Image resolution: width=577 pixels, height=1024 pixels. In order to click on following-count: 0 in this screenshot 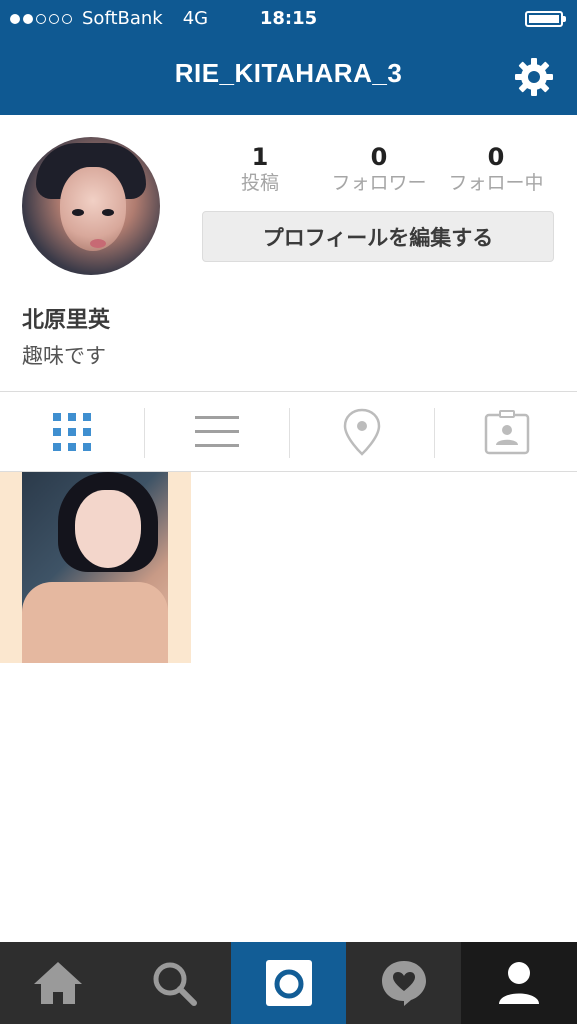, I will do `click(496, 157)`.